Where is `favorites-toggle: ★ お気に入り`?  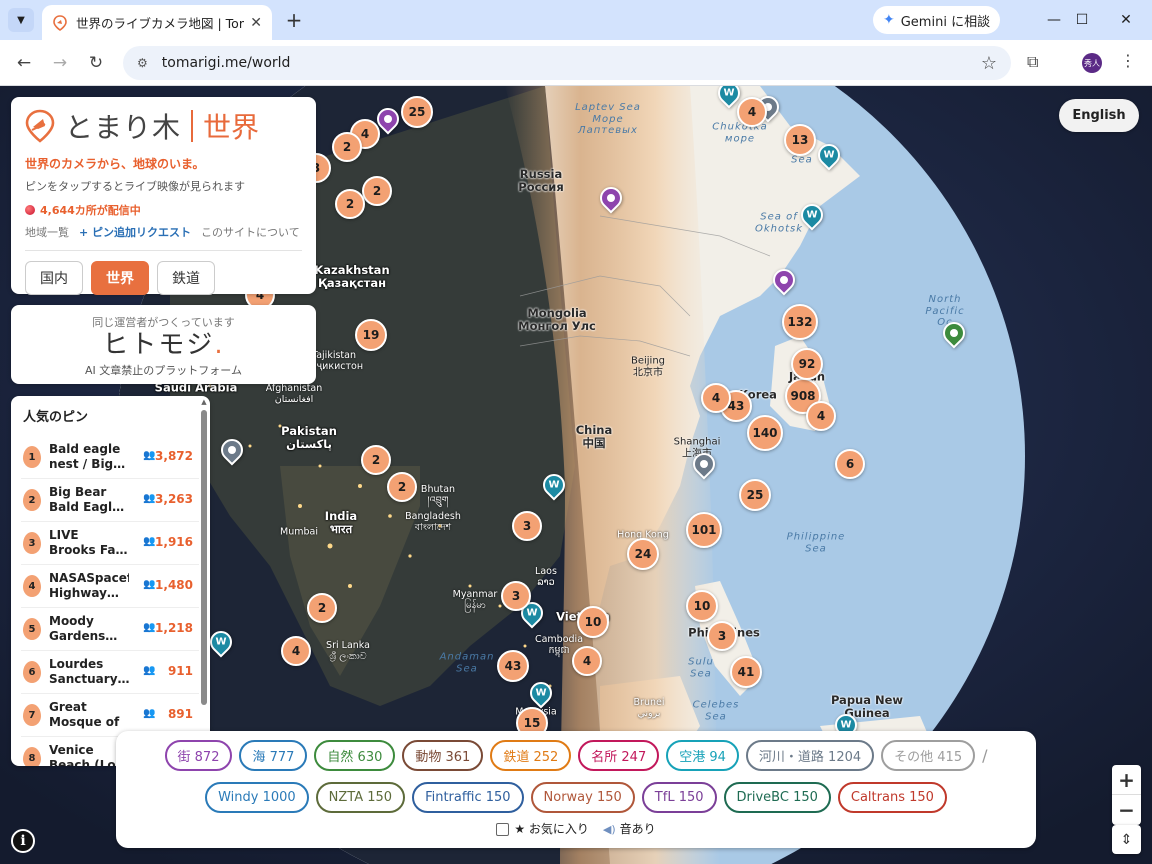 favorites-toggle: ★ お気に入り is located at coordinates (542, 828).